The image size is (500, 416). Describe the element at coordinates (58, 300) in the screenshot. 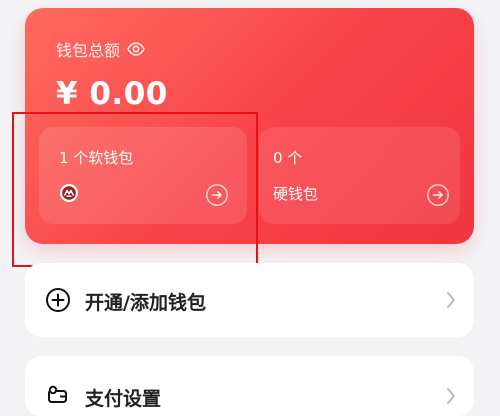

I see `plus-circle-icon` at that location.